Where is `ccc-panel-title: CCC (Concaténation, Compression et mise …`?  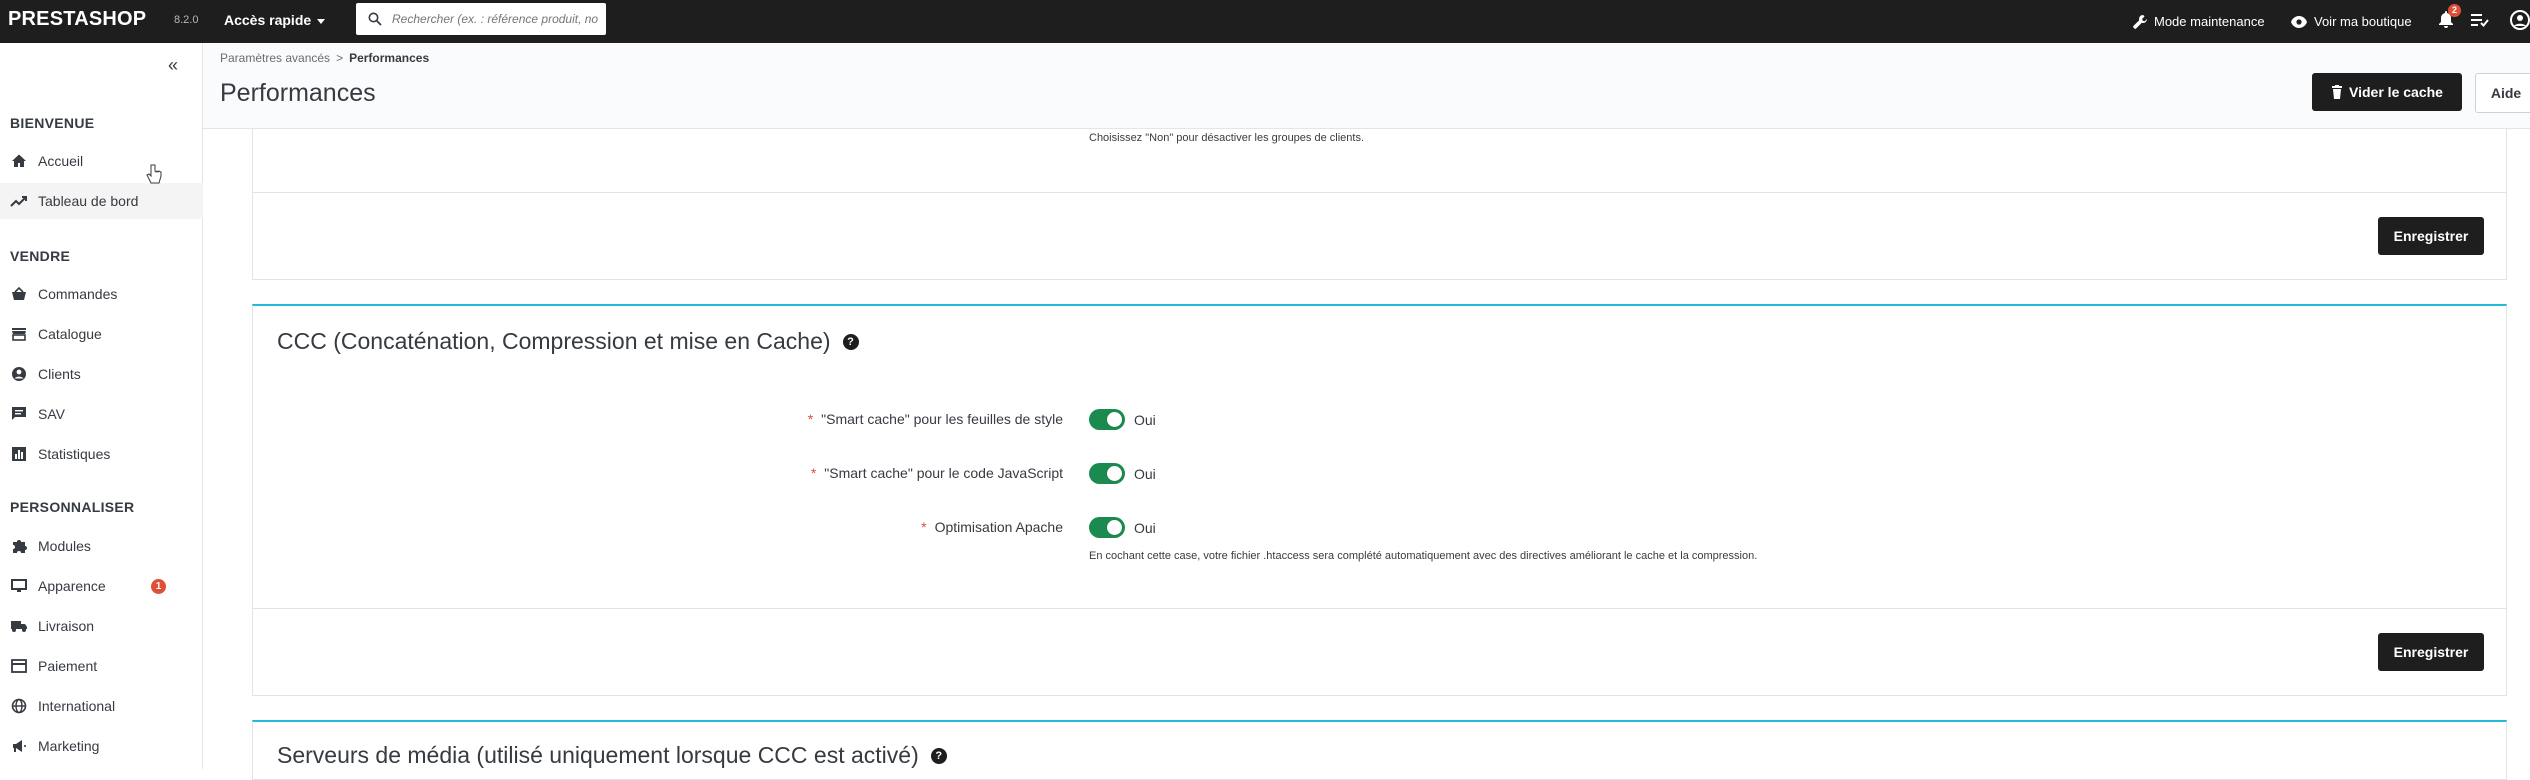 ccc-panel-title: CCC (Concaténation, Compression et mise … is located at coordinates (568, 341).